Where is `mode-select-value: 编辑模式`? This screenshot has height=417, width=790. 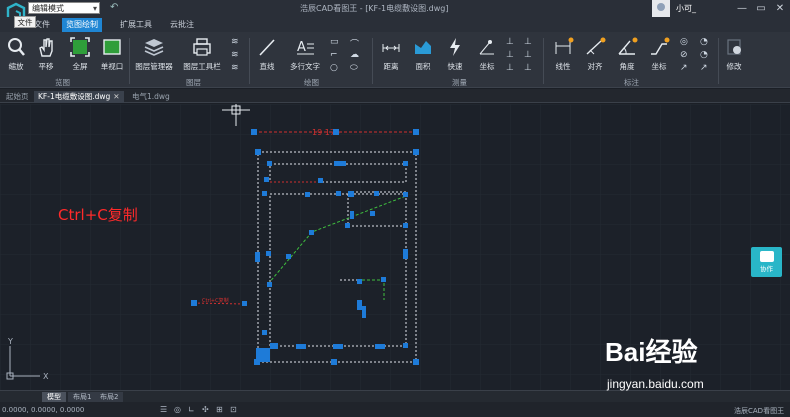 mode-select-value: 编辑模式 is located at coordinates (48, 8).